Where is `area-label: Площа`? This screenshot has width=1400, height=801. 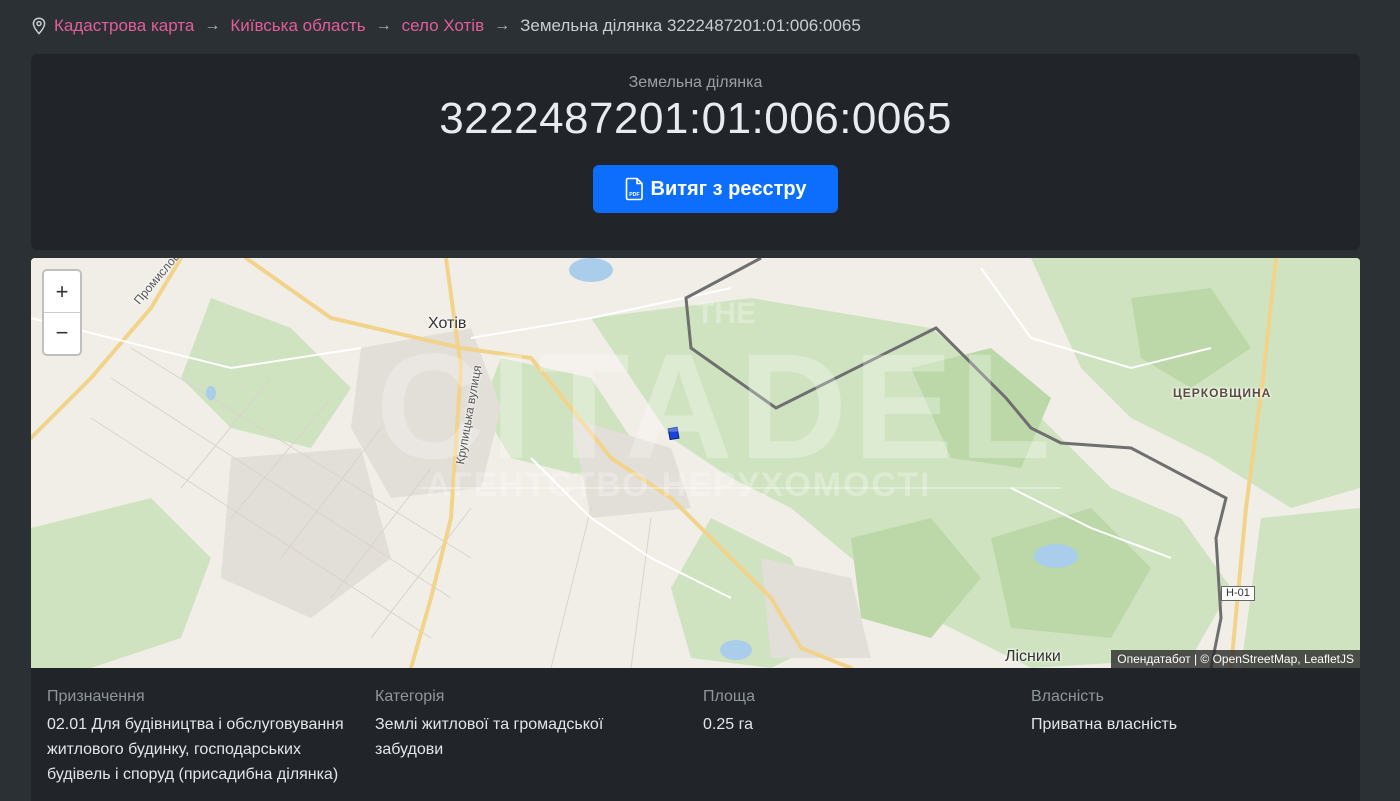
area-label: Площа is located at coordinates (729, 696).